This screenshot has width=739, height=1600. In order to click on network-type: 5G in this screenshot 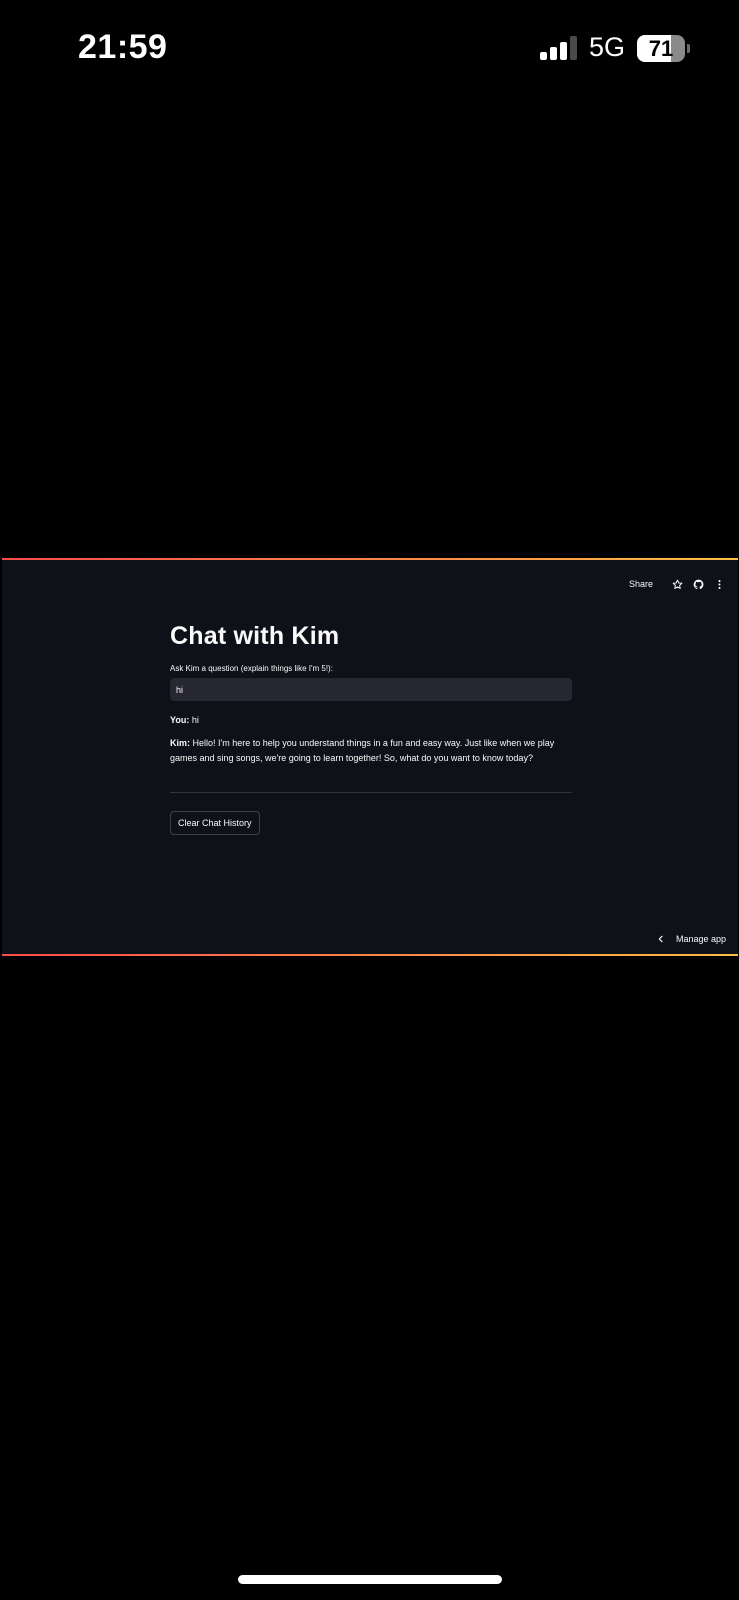, I will do `click(607, 47)`.